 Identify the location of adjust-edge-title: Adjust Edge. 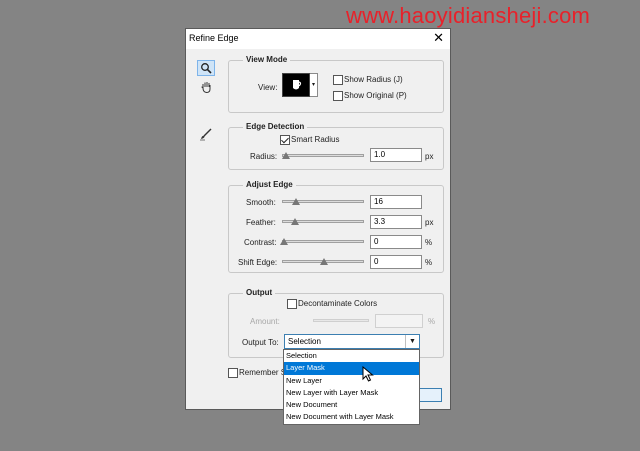
(269, 184).